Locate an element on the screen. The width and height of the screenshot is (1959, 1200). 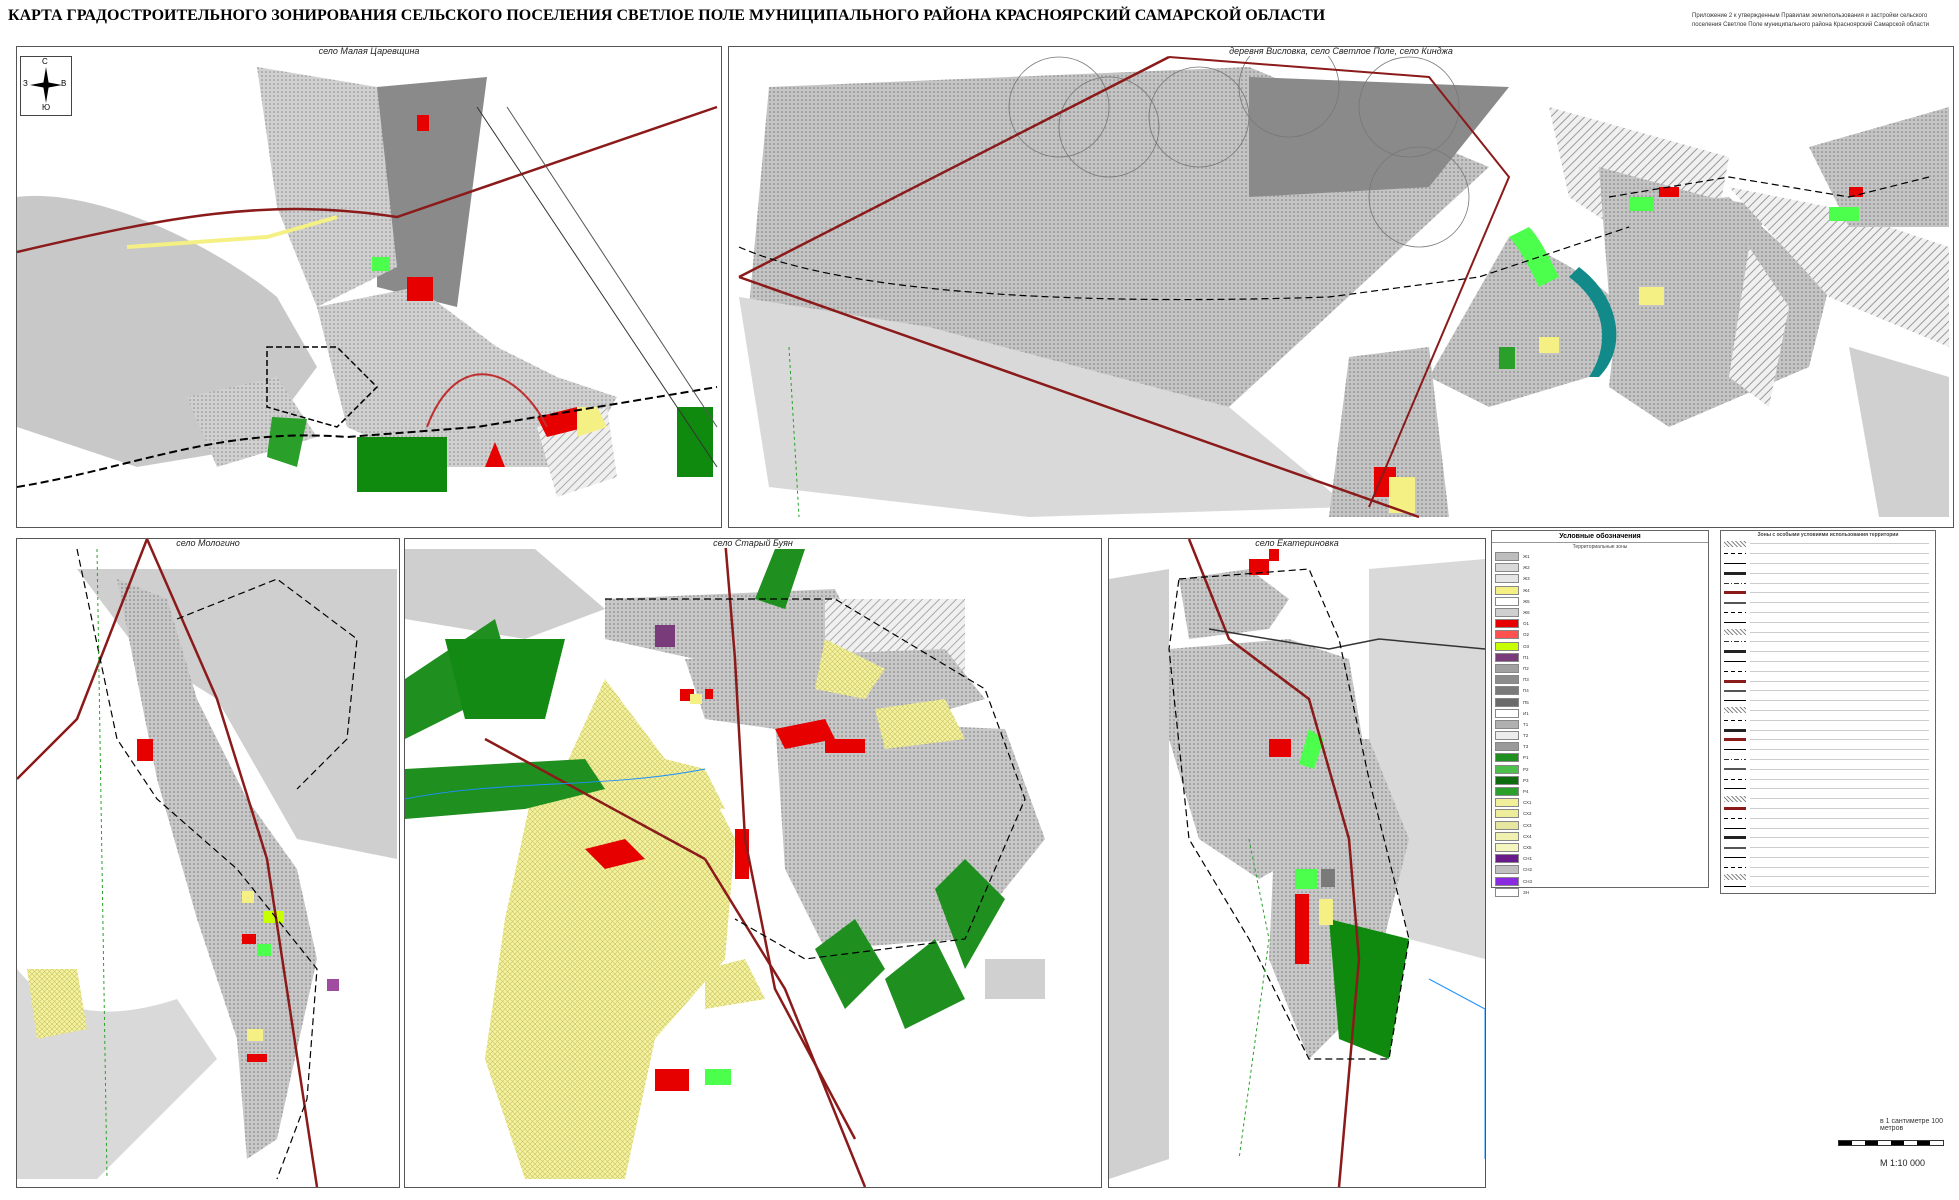
legend-code: О1 is located at coordinates (1526, 624).